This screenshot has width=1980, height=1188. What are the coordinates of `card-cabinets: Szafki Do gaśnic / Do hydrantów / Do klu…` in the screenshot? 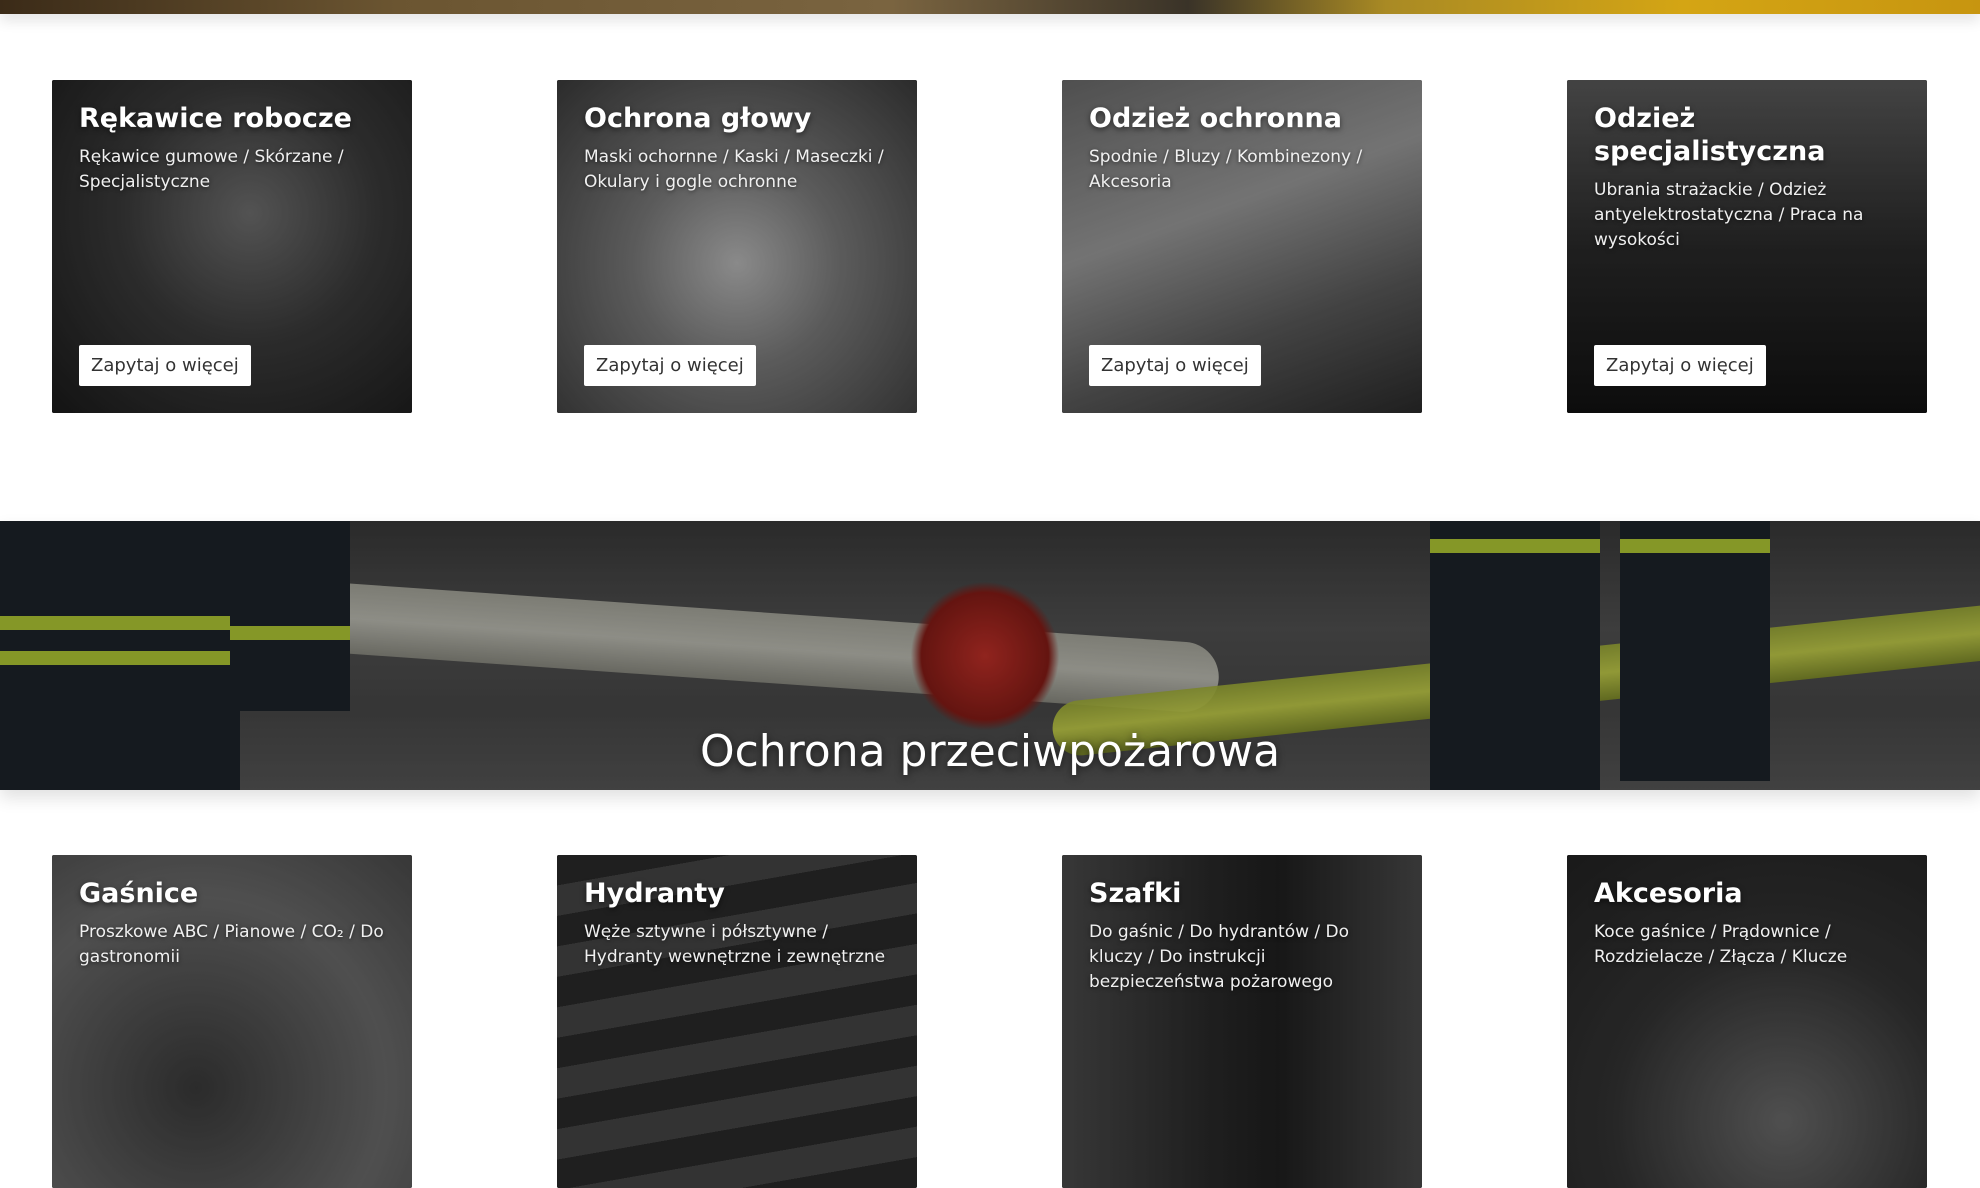 It's located at (1242, 1021).